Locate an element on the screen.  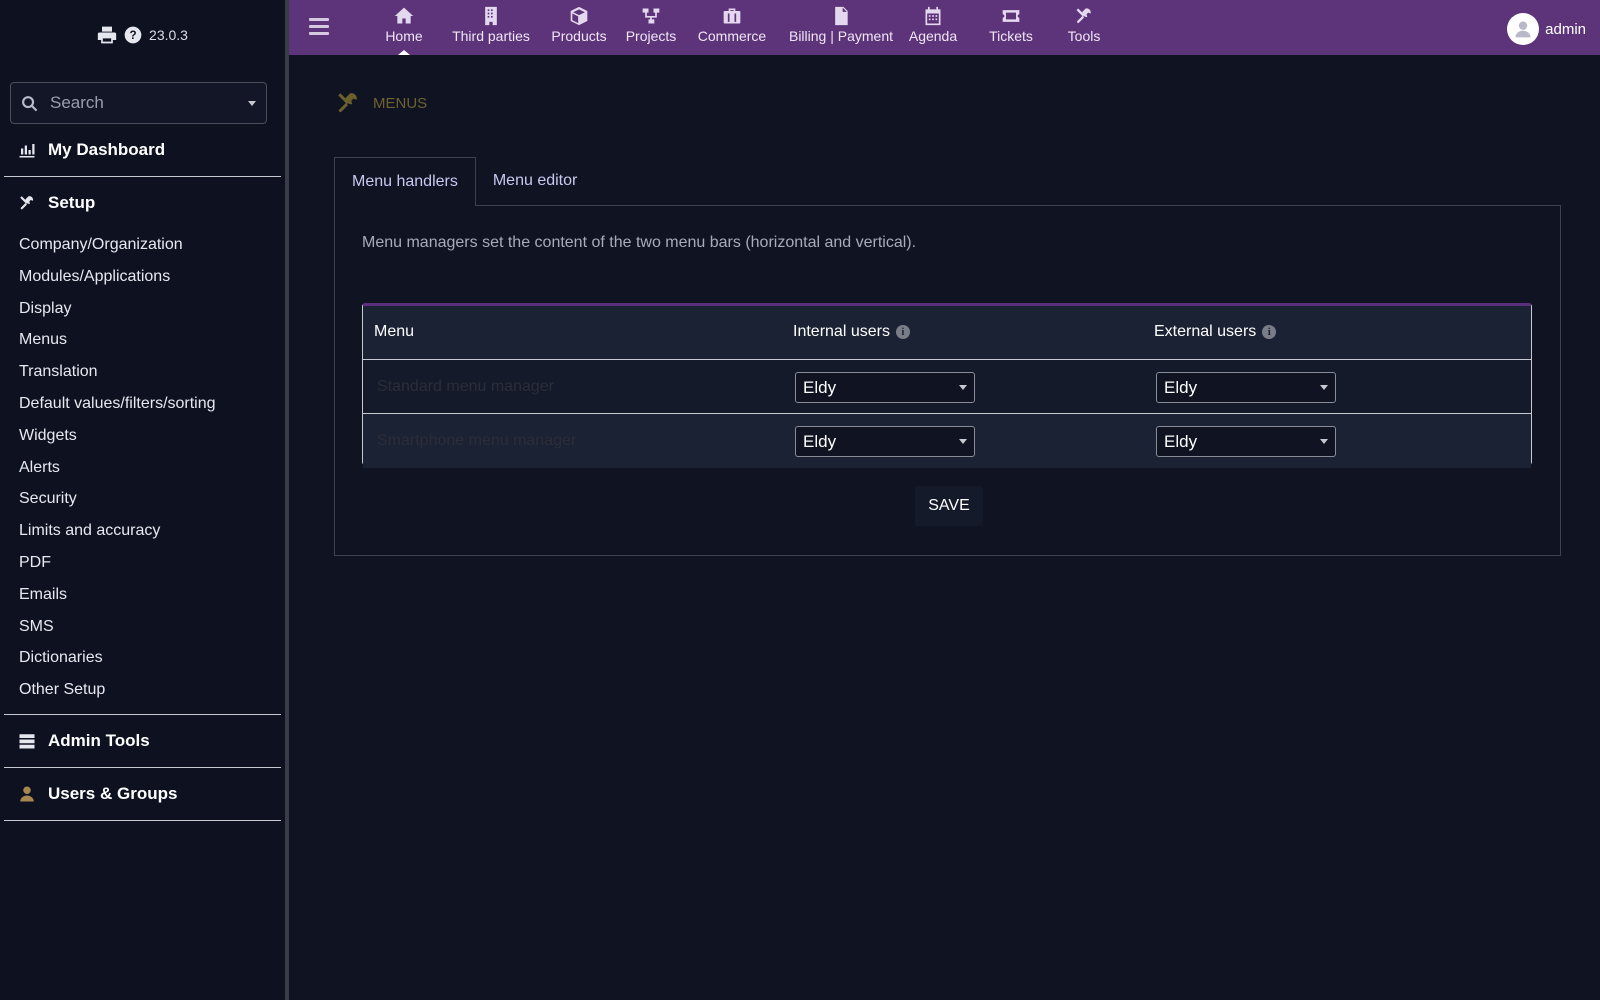
sidebar-item-other-setup: Other Setup is located at coordinates (142, 690).